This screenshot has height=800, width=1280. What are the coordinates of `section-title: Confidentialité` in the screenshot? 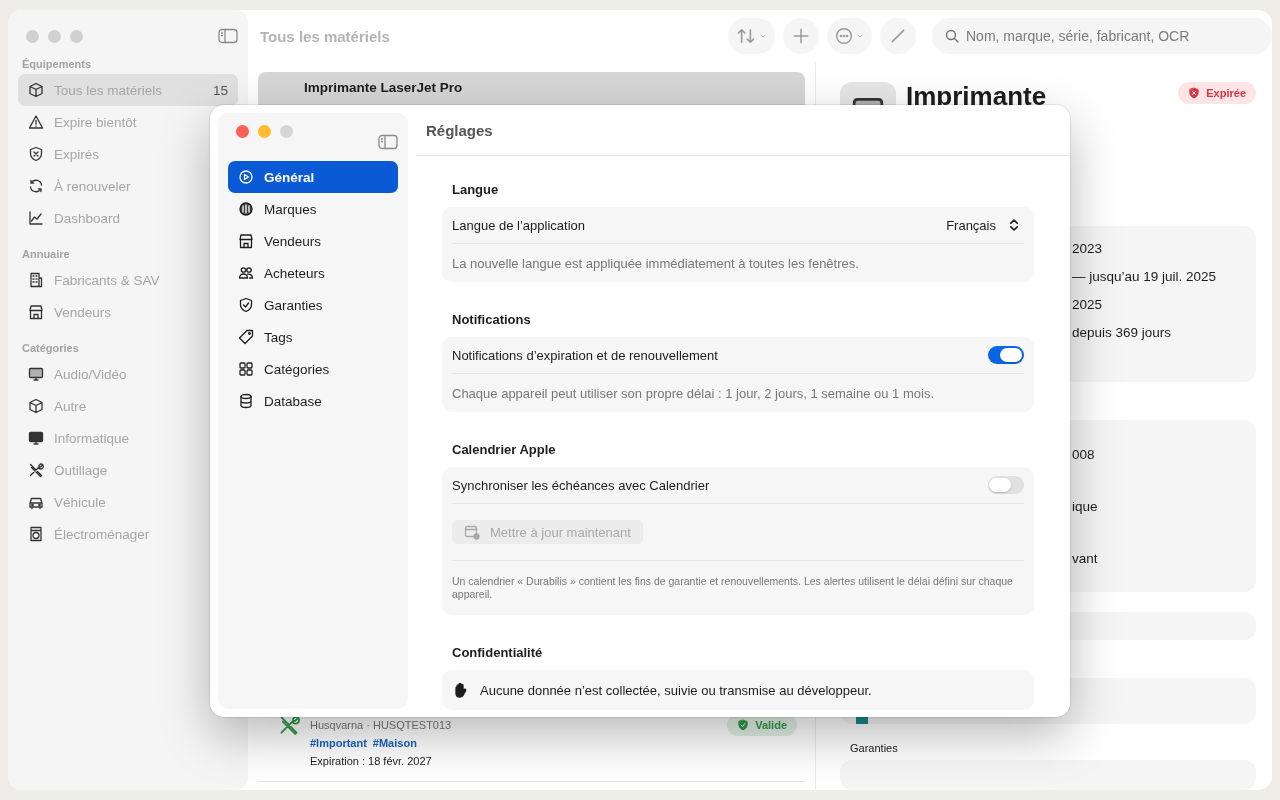 It's located at (498, 652).